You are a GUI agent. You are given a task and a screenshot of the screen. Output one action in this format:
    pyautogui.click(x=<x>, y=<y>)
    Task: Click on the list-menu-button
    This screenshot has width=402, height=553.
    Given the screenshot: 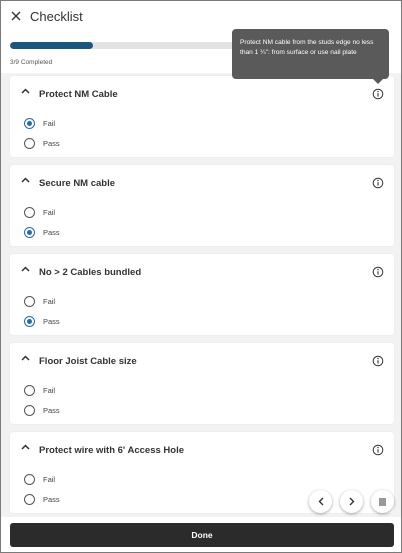 What is the action you would take?
    pyautogui.click(x=382, y=501)
    